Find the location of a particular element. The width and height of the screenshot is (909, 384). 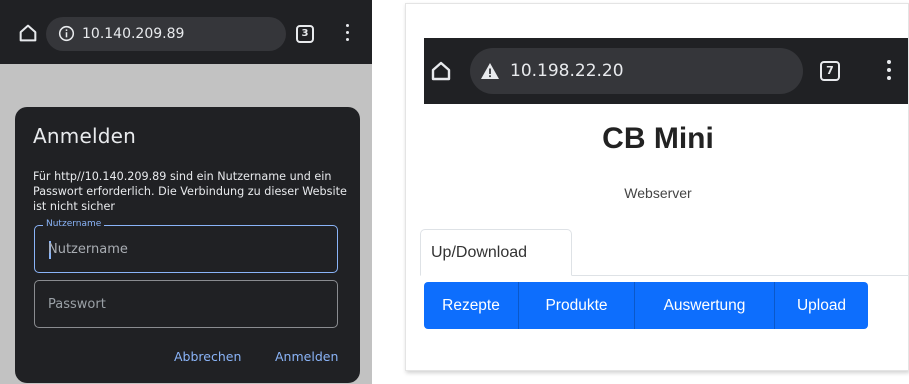

button-group: Rezepte Produkte Auswertung Upload is located at coordinates (646, 305).